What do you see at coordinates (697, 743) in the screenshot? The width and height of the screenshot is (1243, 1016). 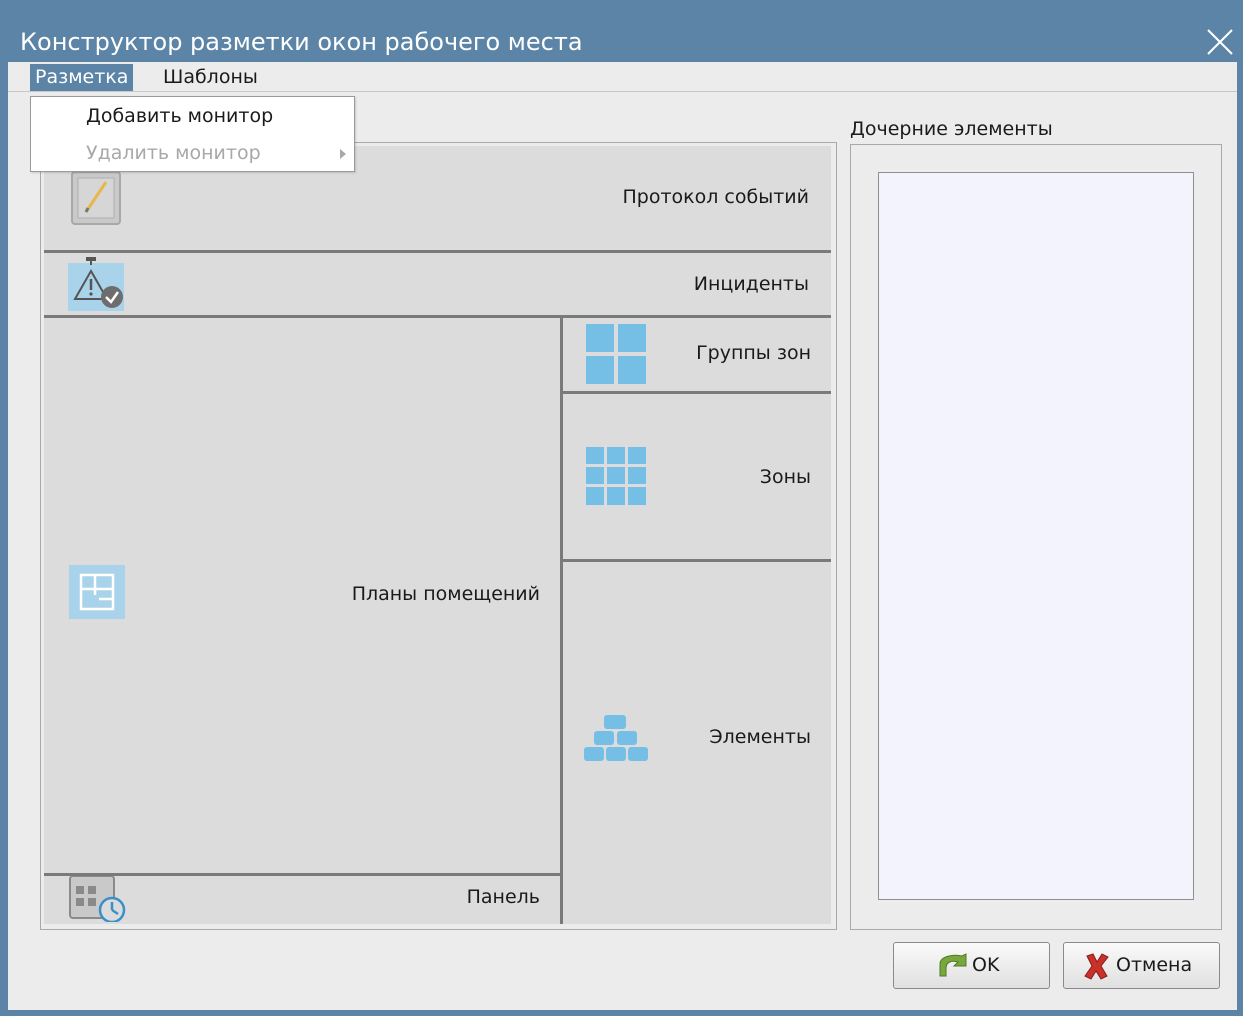 I see `pane-elements: Элементы` at bounding box center [697, 743].